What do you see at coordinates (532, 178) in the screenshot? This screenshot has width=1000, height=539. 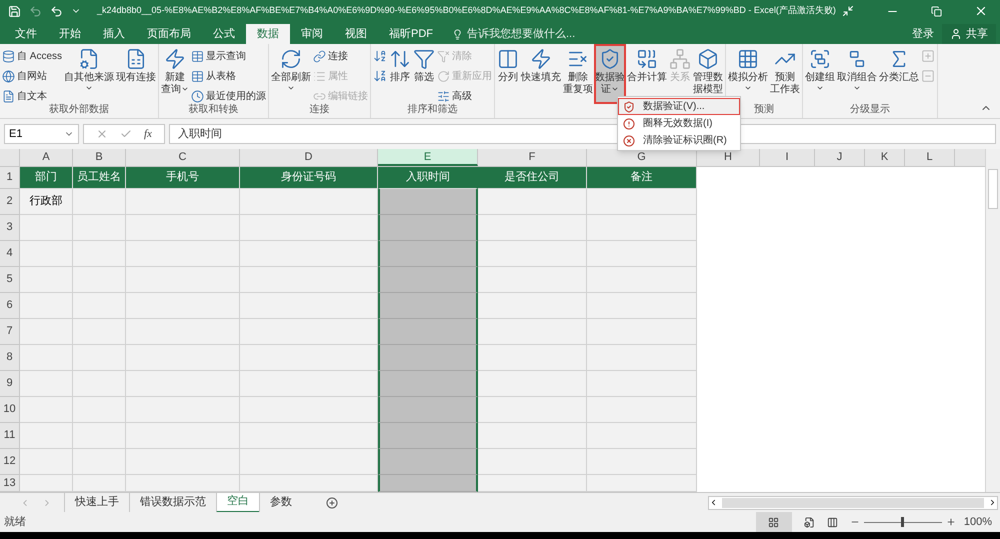 I see `table-cell: 是否住公司` at bounding box center [532, 178].